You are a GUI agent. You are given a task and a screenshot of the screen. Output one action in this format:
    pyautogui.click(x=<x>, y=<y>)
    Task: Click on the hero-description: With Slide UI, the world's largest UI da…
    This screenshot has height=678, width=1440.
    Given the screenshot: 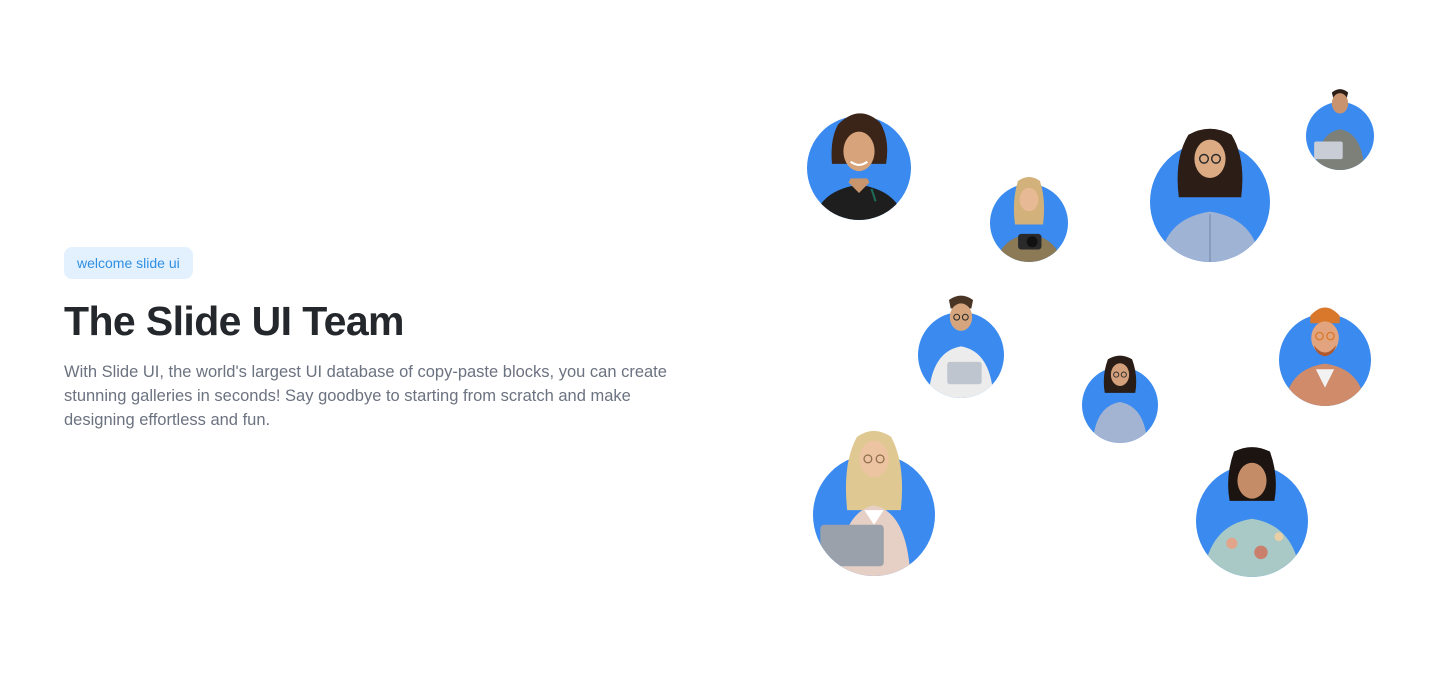 What is the action you would take?
    pyautogui.click(x=365, y=396)
    